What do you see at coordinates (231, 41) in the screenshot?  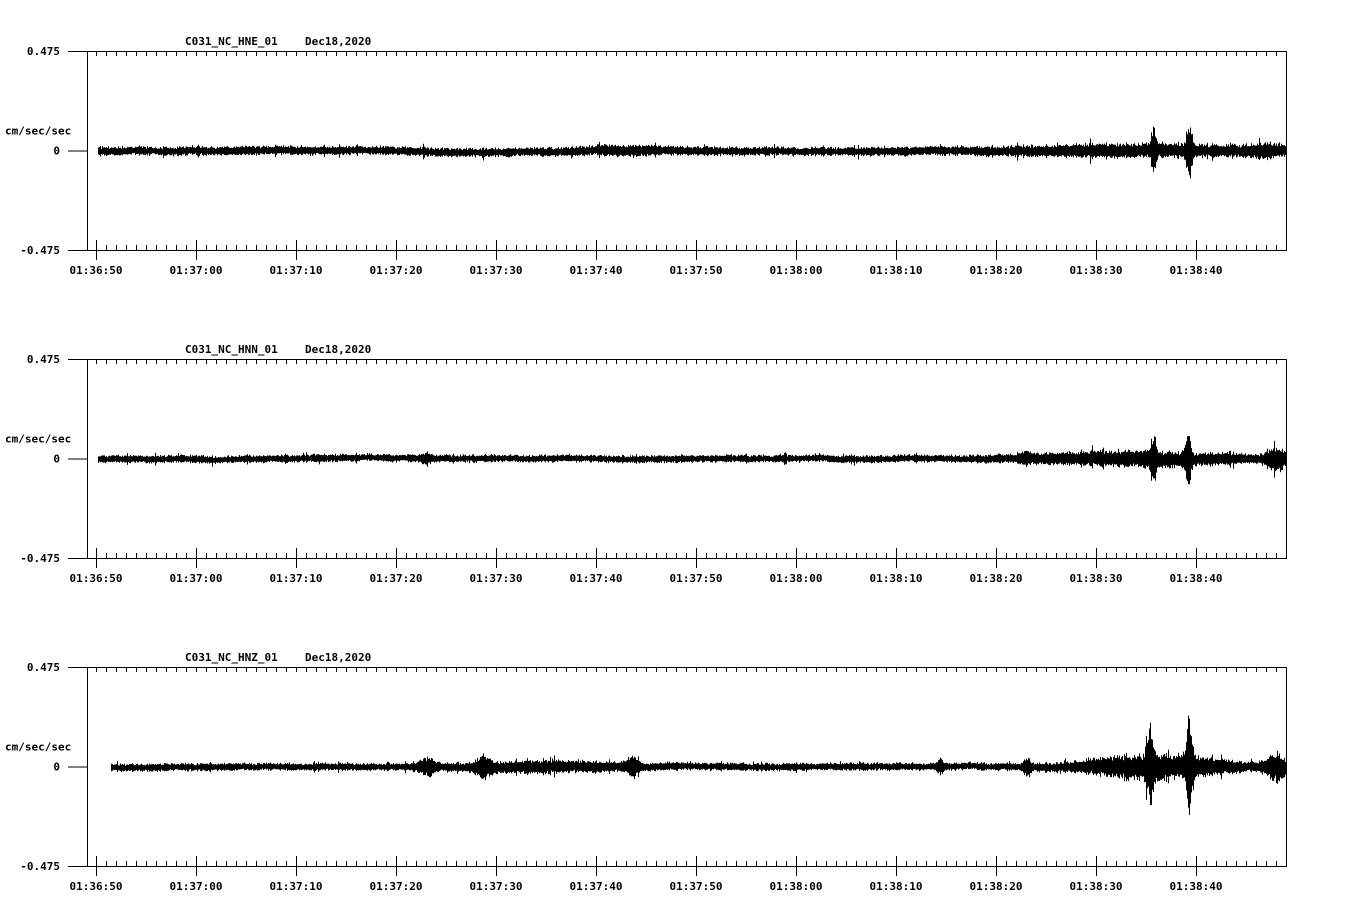 I see `panel-station: C031_NC_HNE_01` at bounding box center [231, 41].